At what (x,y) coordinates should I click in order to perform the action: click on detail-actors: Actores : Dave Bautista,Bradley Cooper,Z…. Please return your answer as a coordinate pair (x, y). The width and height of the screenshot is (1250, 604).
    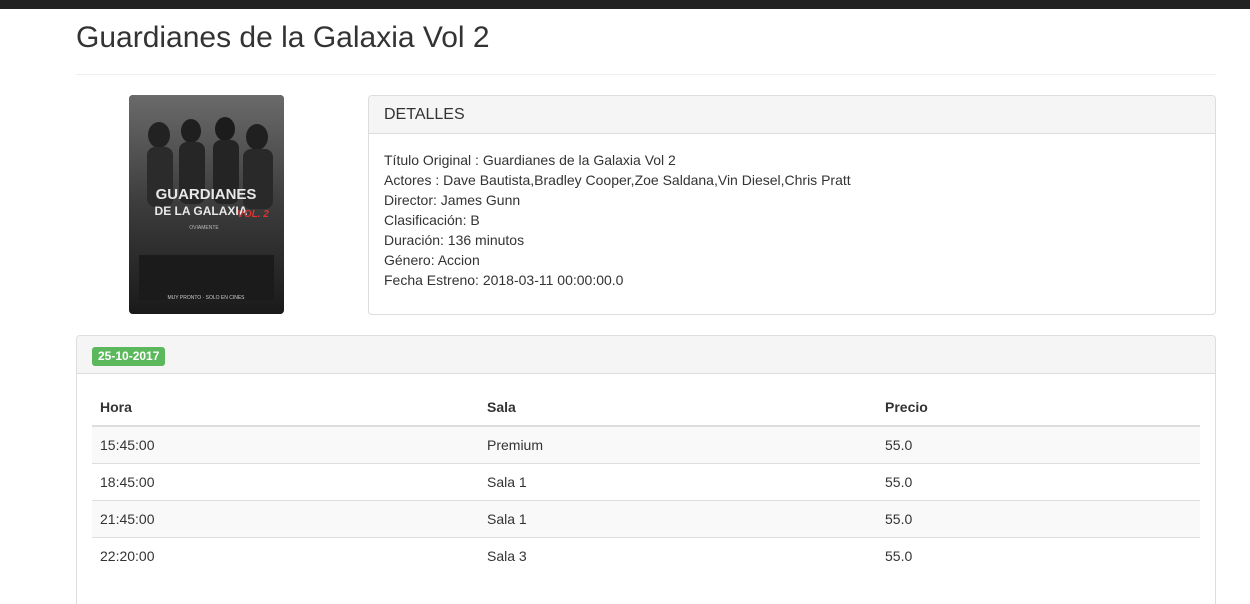
    Looking at the image, I should click on (617, 180).